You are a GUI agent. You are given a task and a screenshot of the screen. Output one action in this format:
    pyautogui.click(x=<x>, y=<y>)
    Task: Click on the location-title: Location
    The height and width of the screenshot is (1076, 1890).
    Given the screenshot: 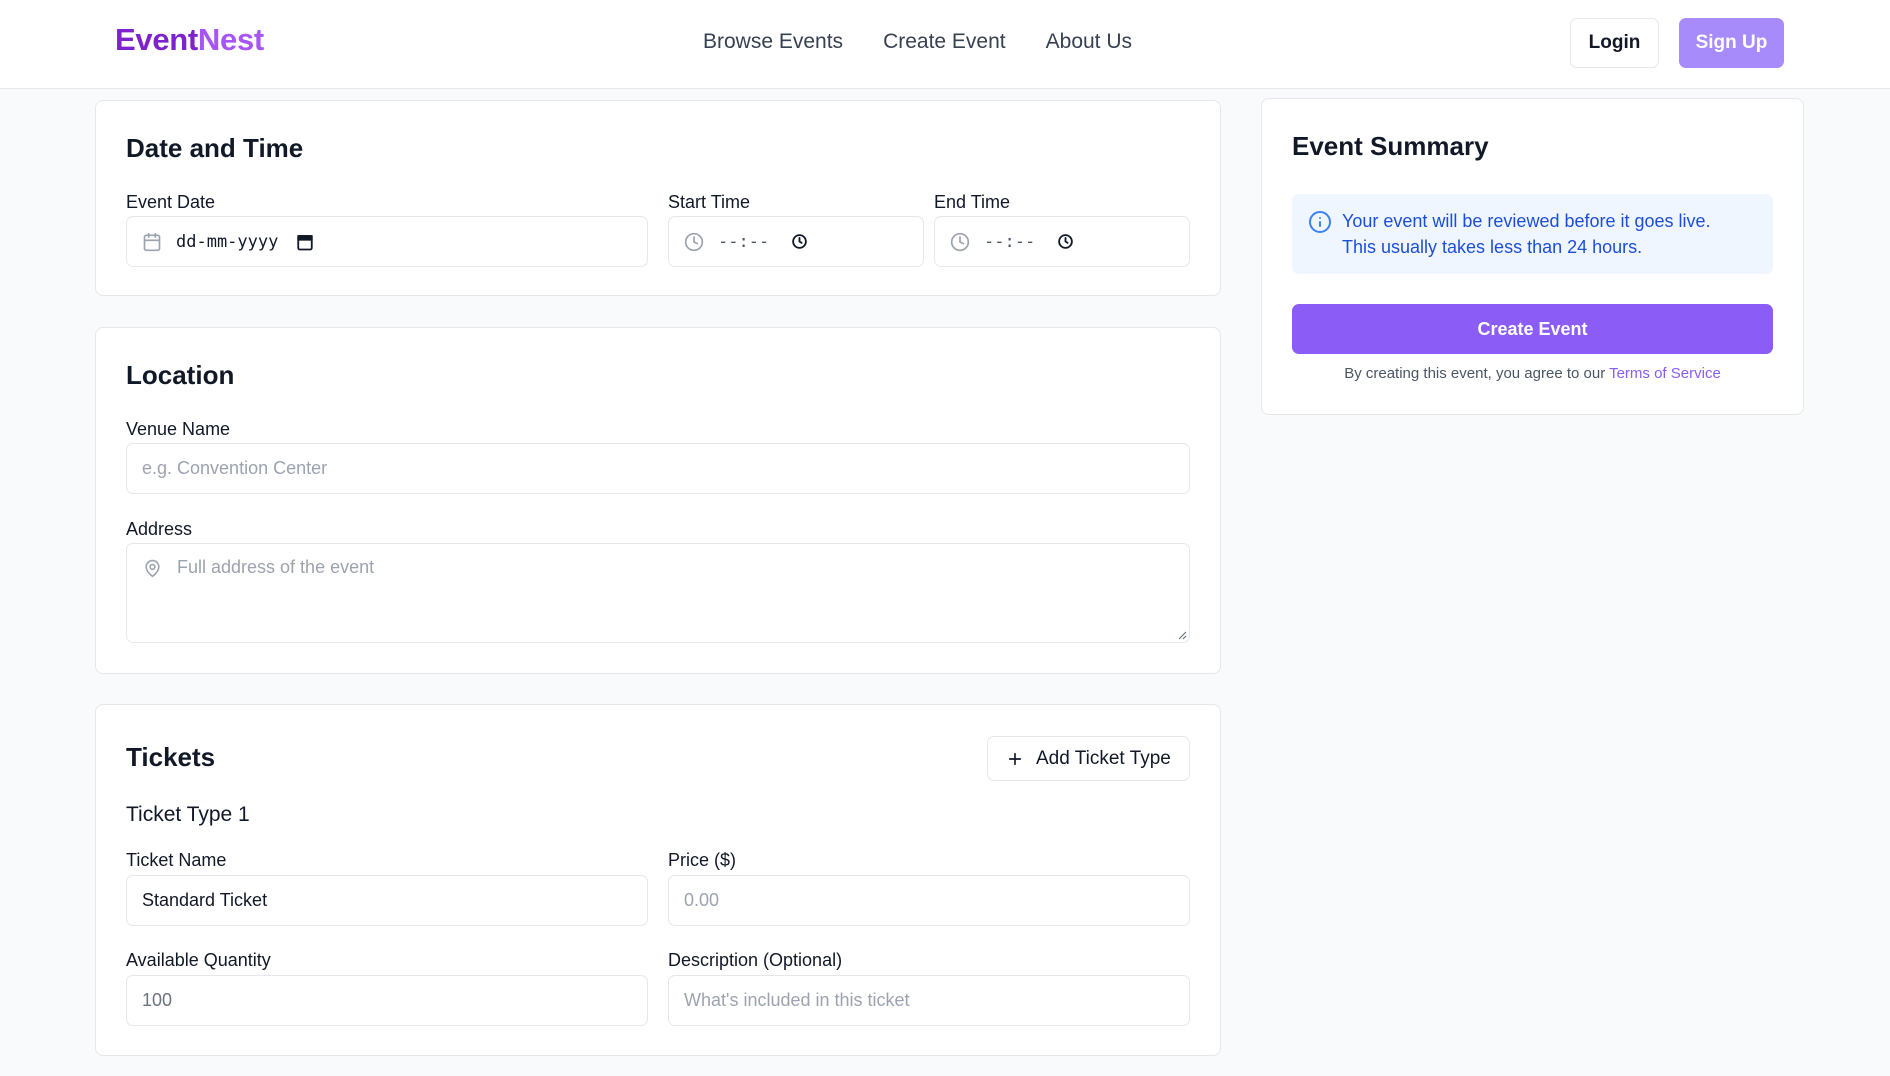 What is the action you would take?
    pyautogui.click(x=180, y=375)
    